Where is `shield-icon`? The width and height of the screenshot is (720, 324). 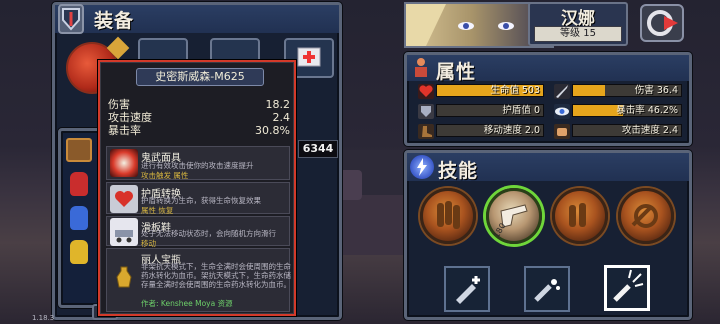 shield-icon is located at coordinates (426, 111).